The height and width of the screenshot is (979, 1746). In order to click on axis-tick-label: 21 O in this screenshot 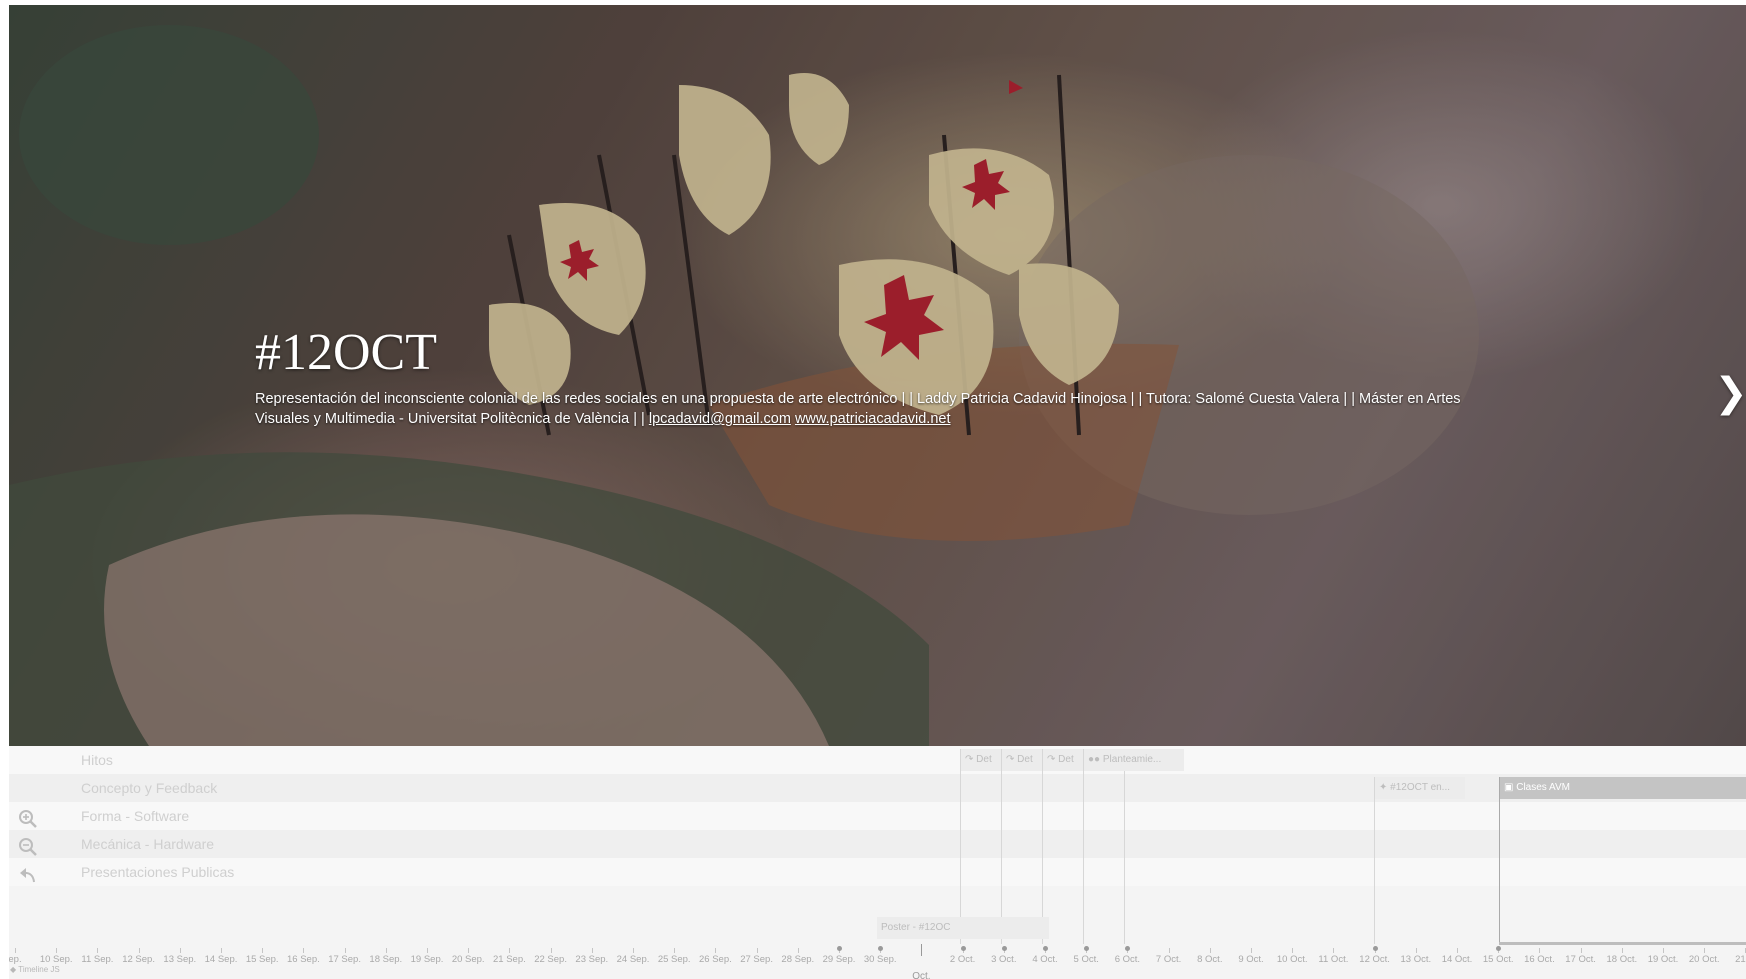, I will do `click(1740, 959)`.